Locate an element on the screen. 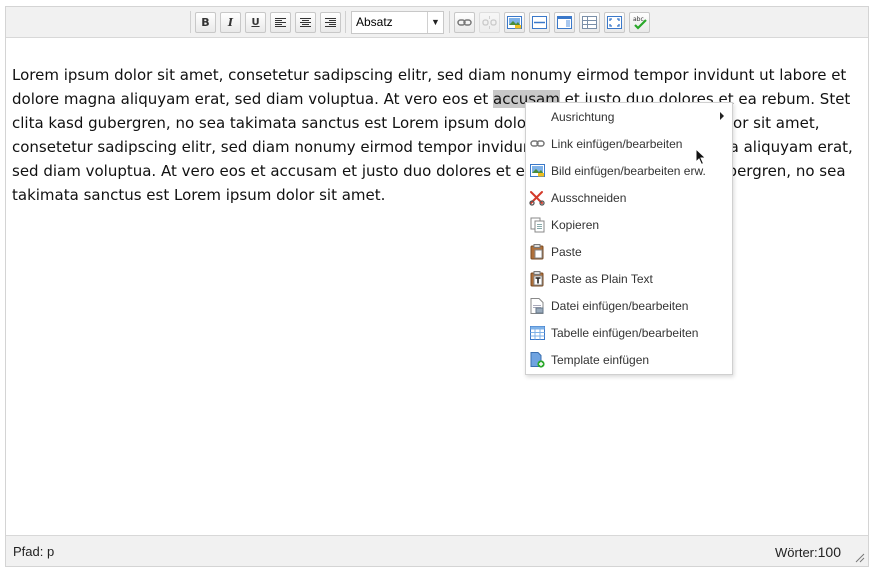 Image resolution: width=875 pixels, height=570 pixels. fullscreen-icon is located at coordinates (614, 22).